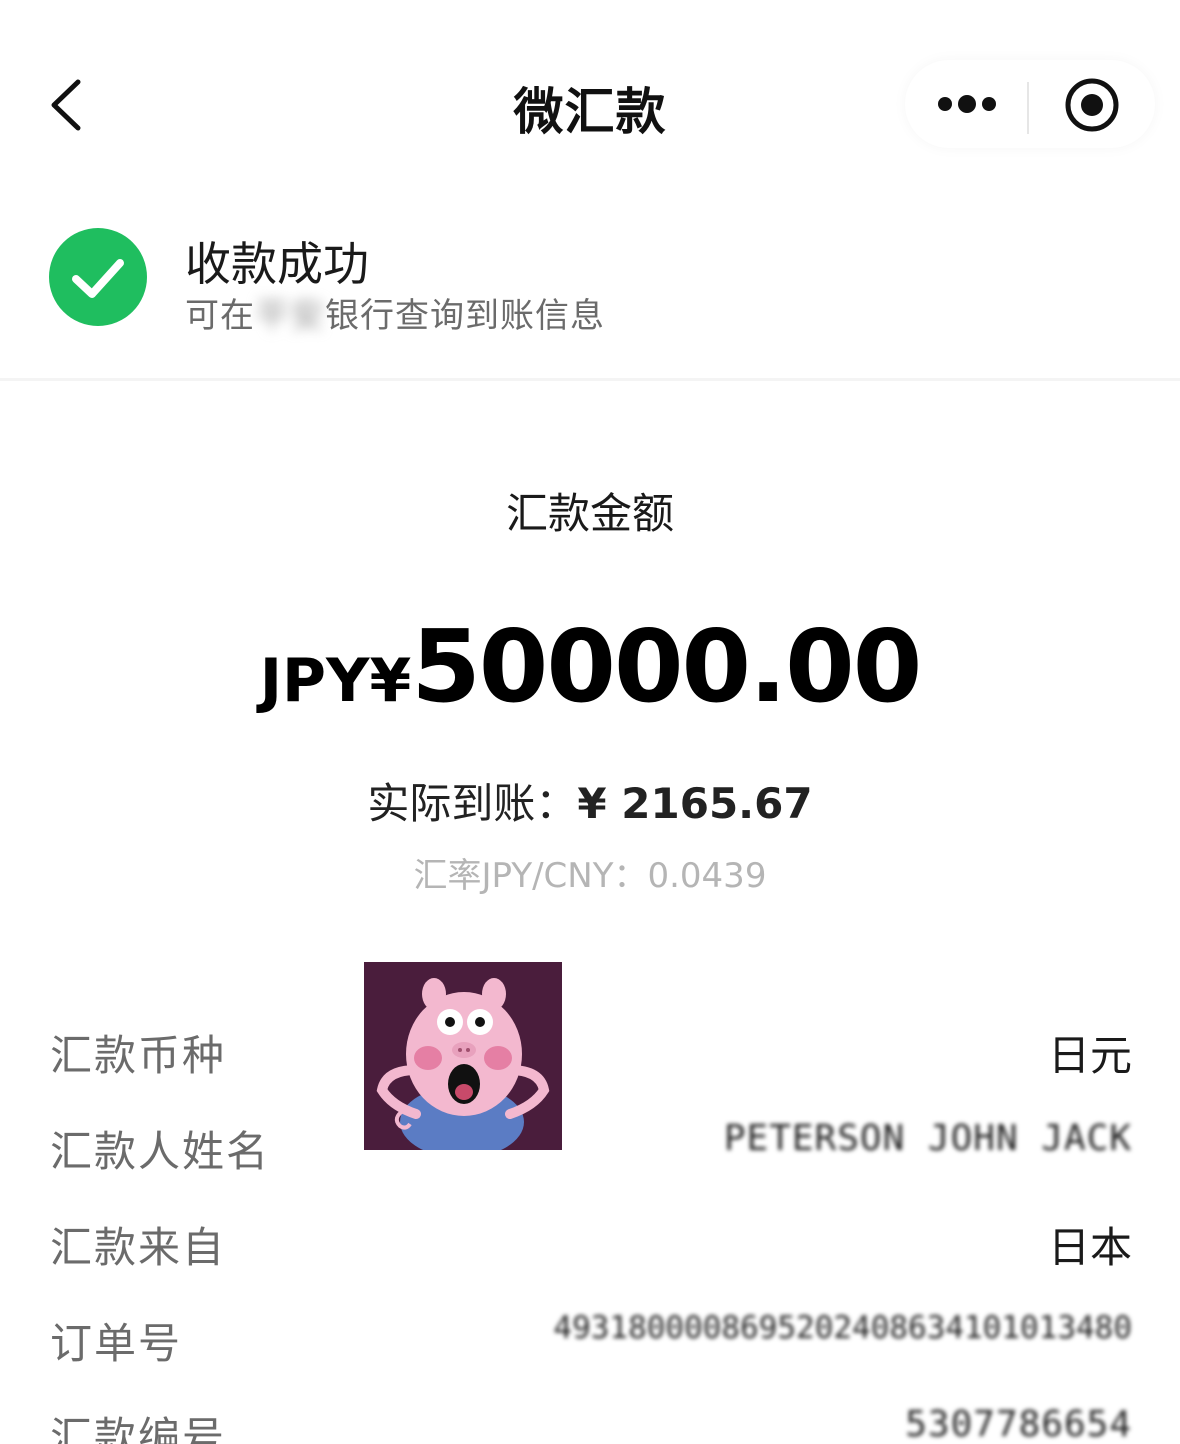  What do you see at coordinates (335, 681) in the screenshot?
I see `amount-currency: JPY¥` at bounding box center [335, 681].